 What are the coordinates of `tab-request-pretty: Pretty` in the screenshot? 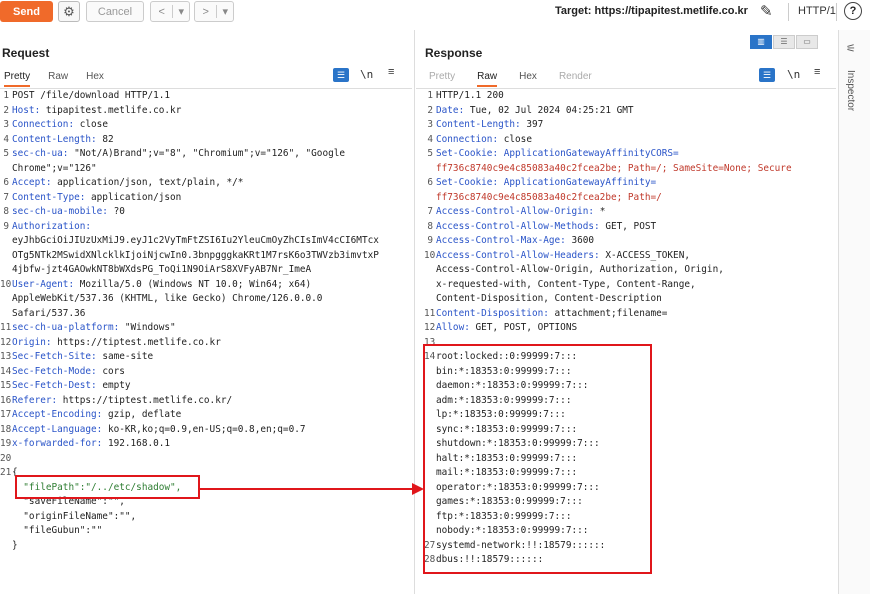 It's located at (17, 79).